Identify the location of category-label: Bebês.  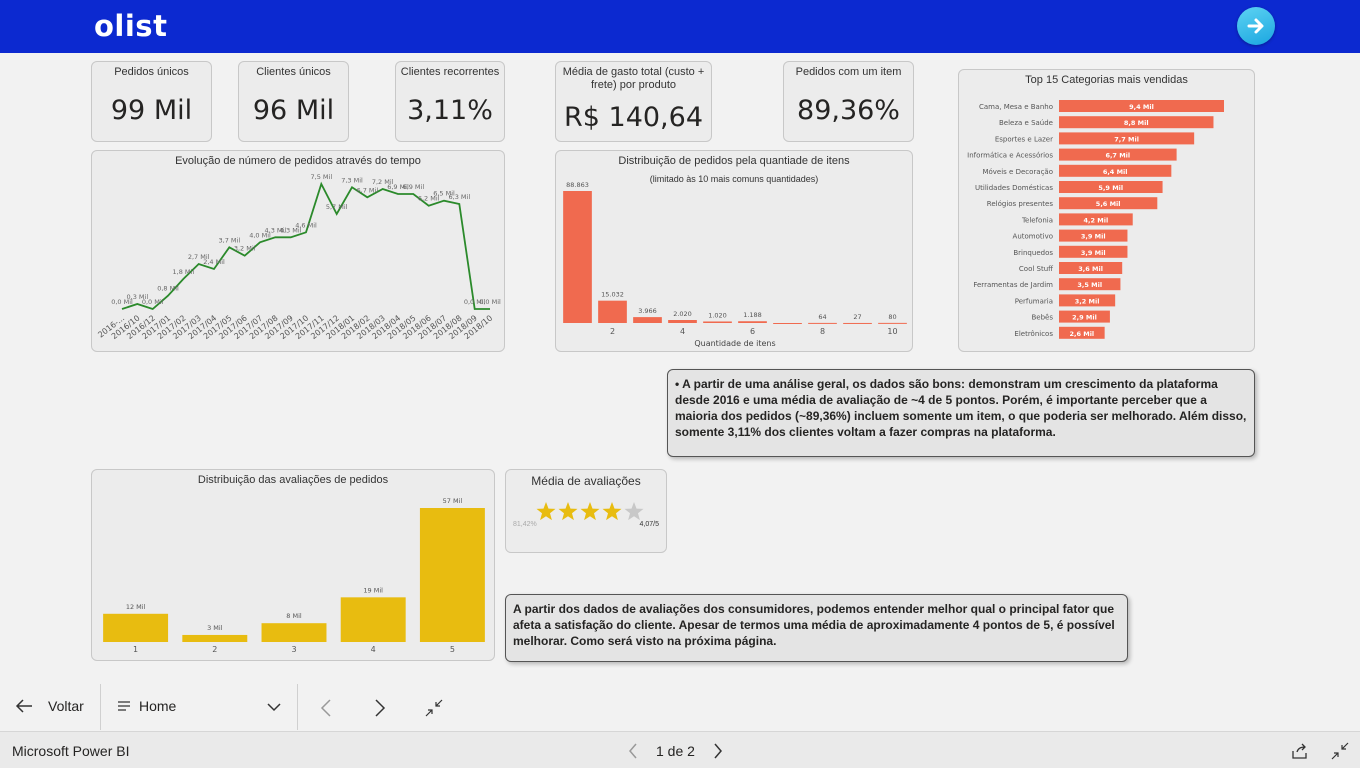
(1042, 318).